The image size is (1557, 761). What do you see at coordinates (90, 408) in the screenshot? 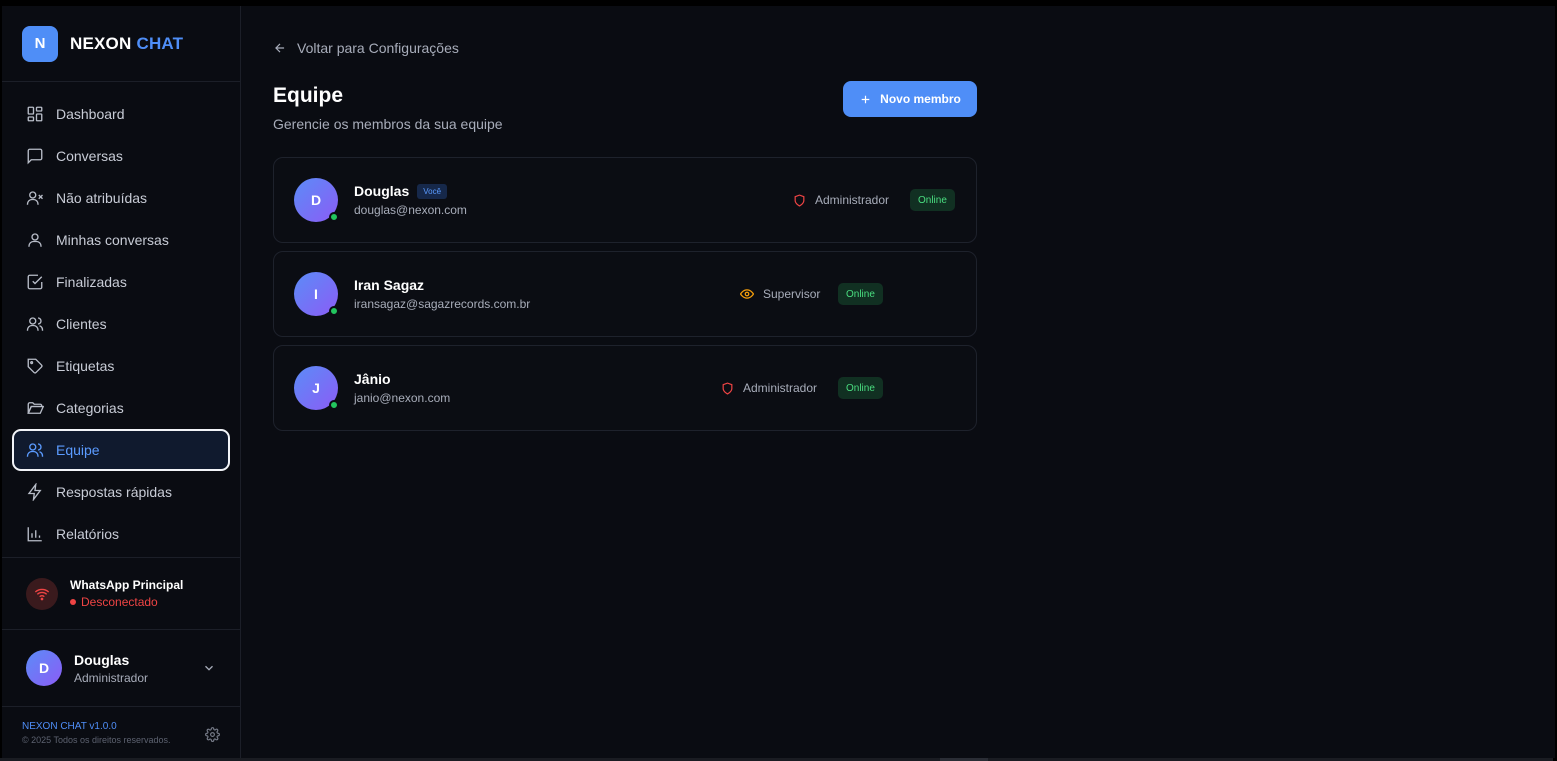
I see `sidebar-item-label: Categorias` at bounding box center [90, 408].